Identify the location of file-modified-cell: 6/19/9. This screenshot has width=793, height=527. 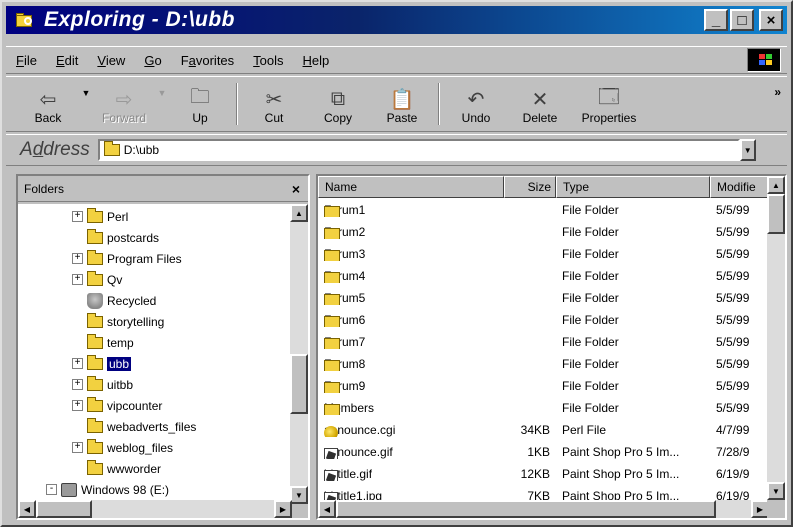
(733, 474).